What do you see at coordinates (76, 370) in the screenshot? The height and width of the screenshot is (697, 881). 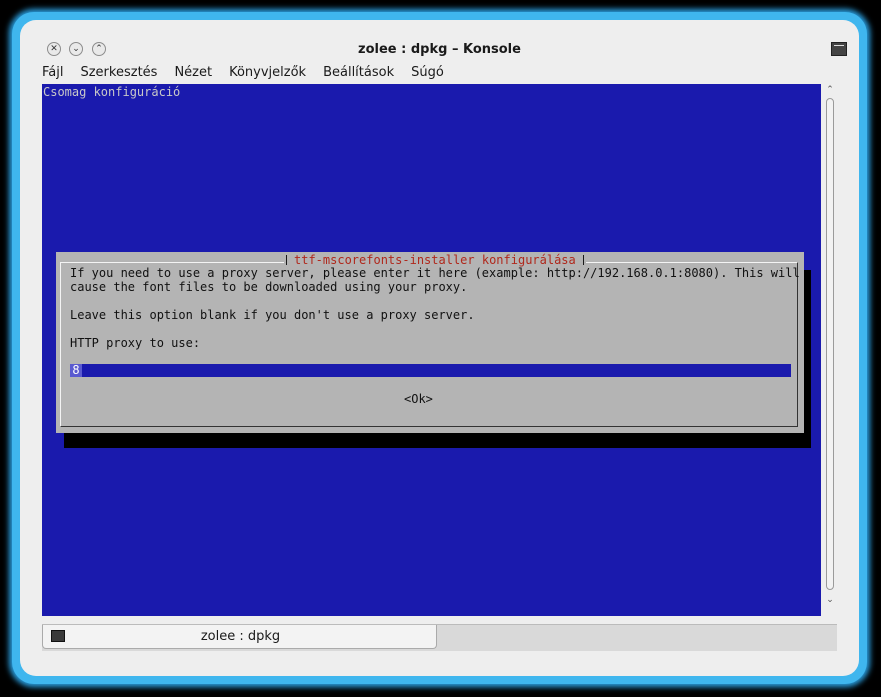 I see `proxy-input-value: 8` at bounding box center [76, 370].